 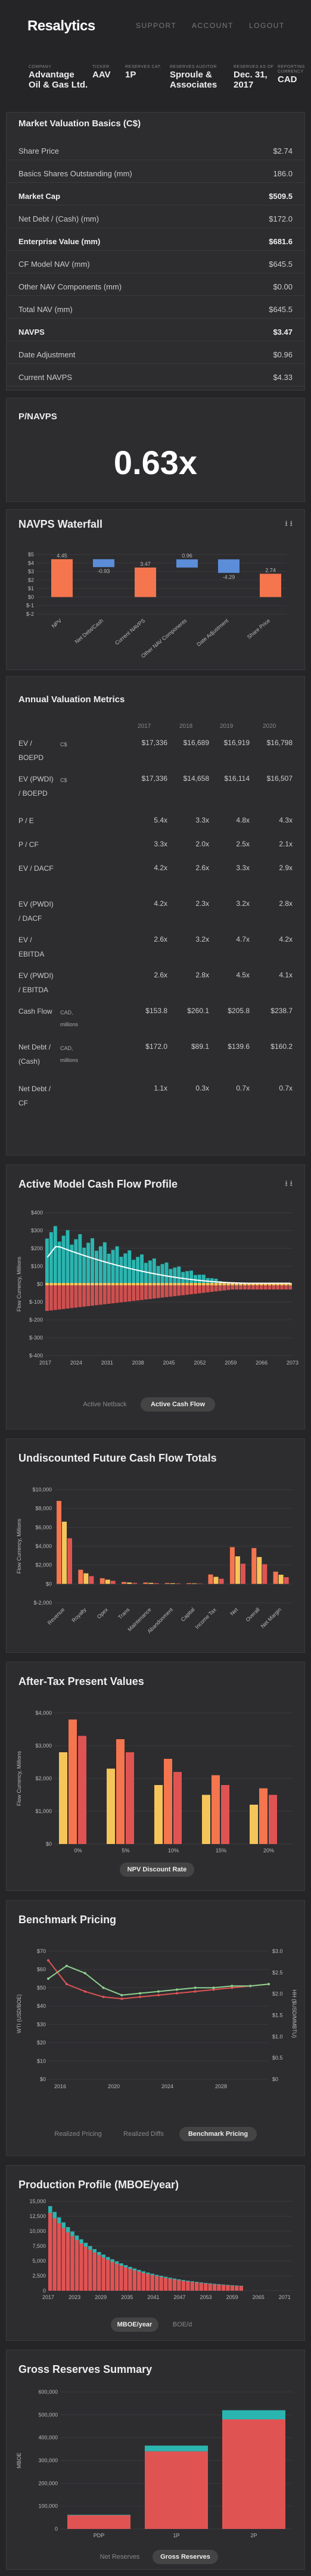 I want to click on toggle-gross-reserves: Gross Reserves, so click(x=186, y=2557).